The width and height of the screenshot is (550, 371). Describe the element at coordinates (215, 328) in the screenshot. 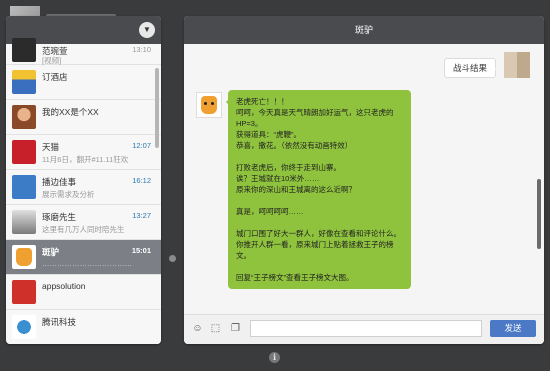

I see `screenshot-icon: ⬚` at that location.